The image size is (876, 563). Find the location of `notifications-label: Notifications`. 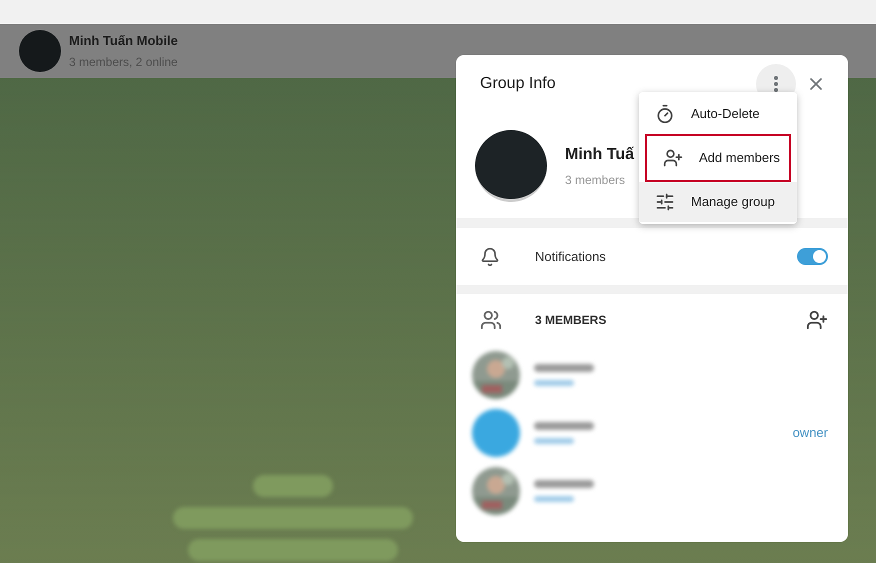

notifications-label: Notifications is located at coordinates (571, 257).